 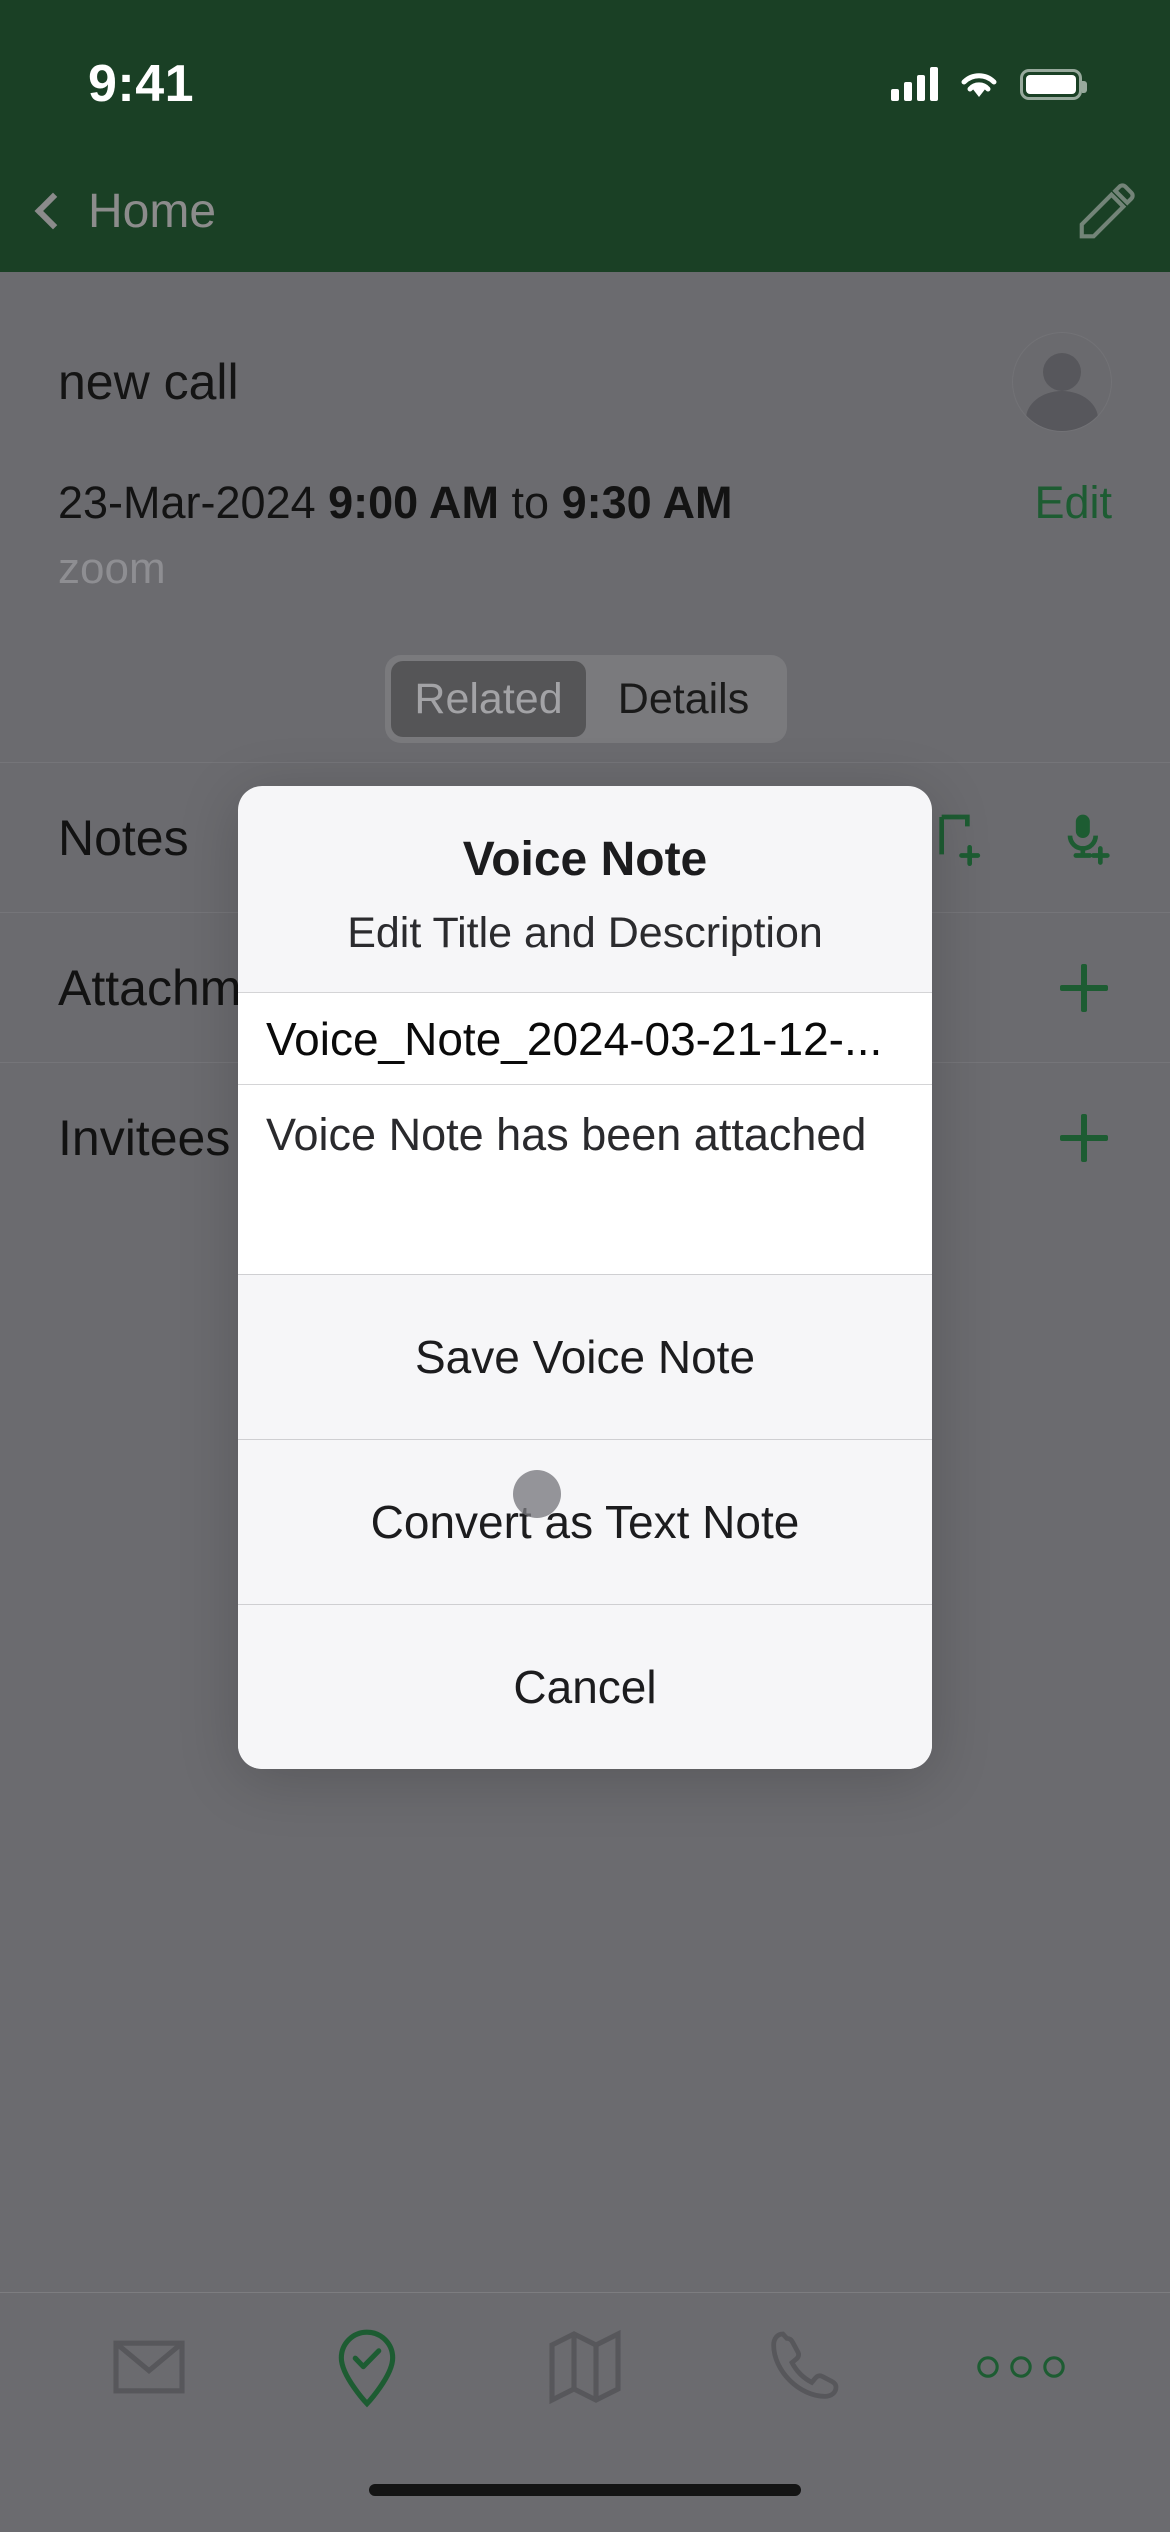 I want to click on dialog-message: Edit Title and Description, so click(x=585, y=933).